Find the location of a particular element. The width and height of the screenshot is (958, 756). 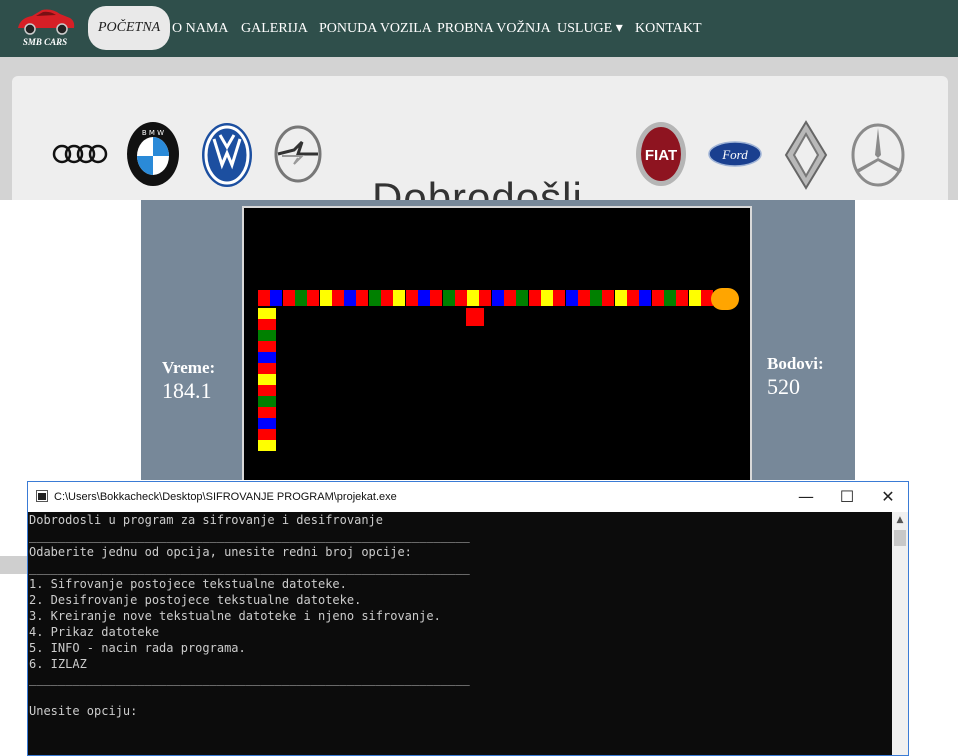

snake-food is located at coordinates (475, 317).